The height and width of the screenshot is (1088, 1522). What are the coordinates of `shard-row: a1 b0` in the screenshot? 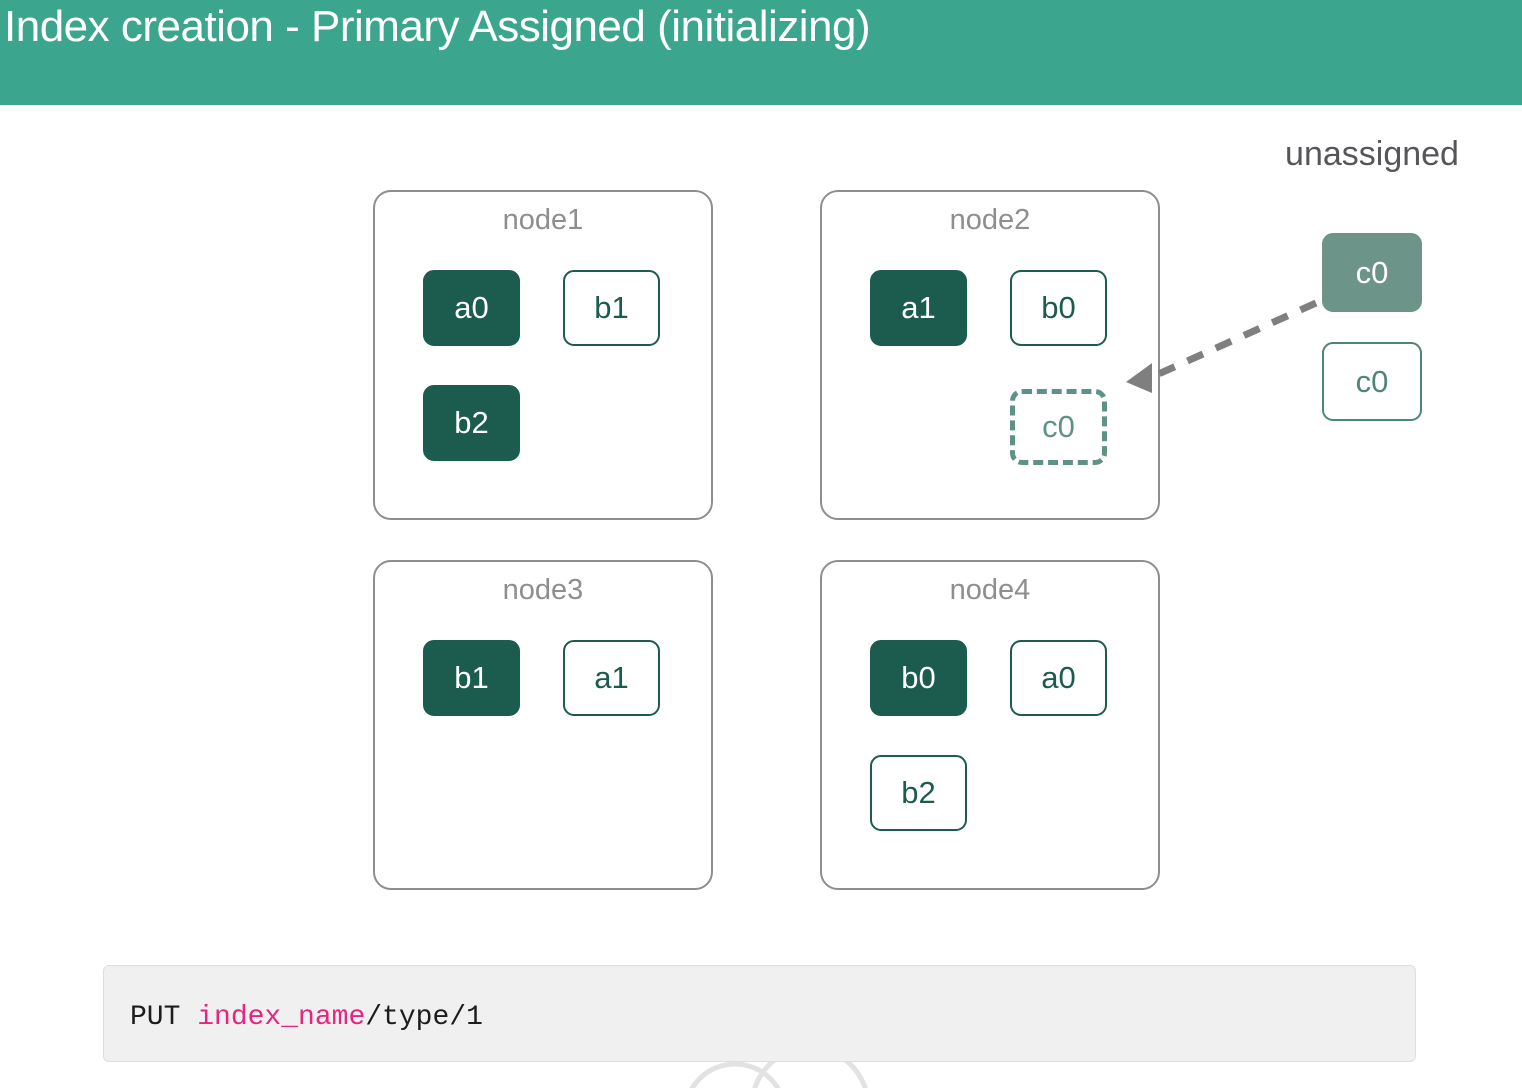 It's located at (993, 327).